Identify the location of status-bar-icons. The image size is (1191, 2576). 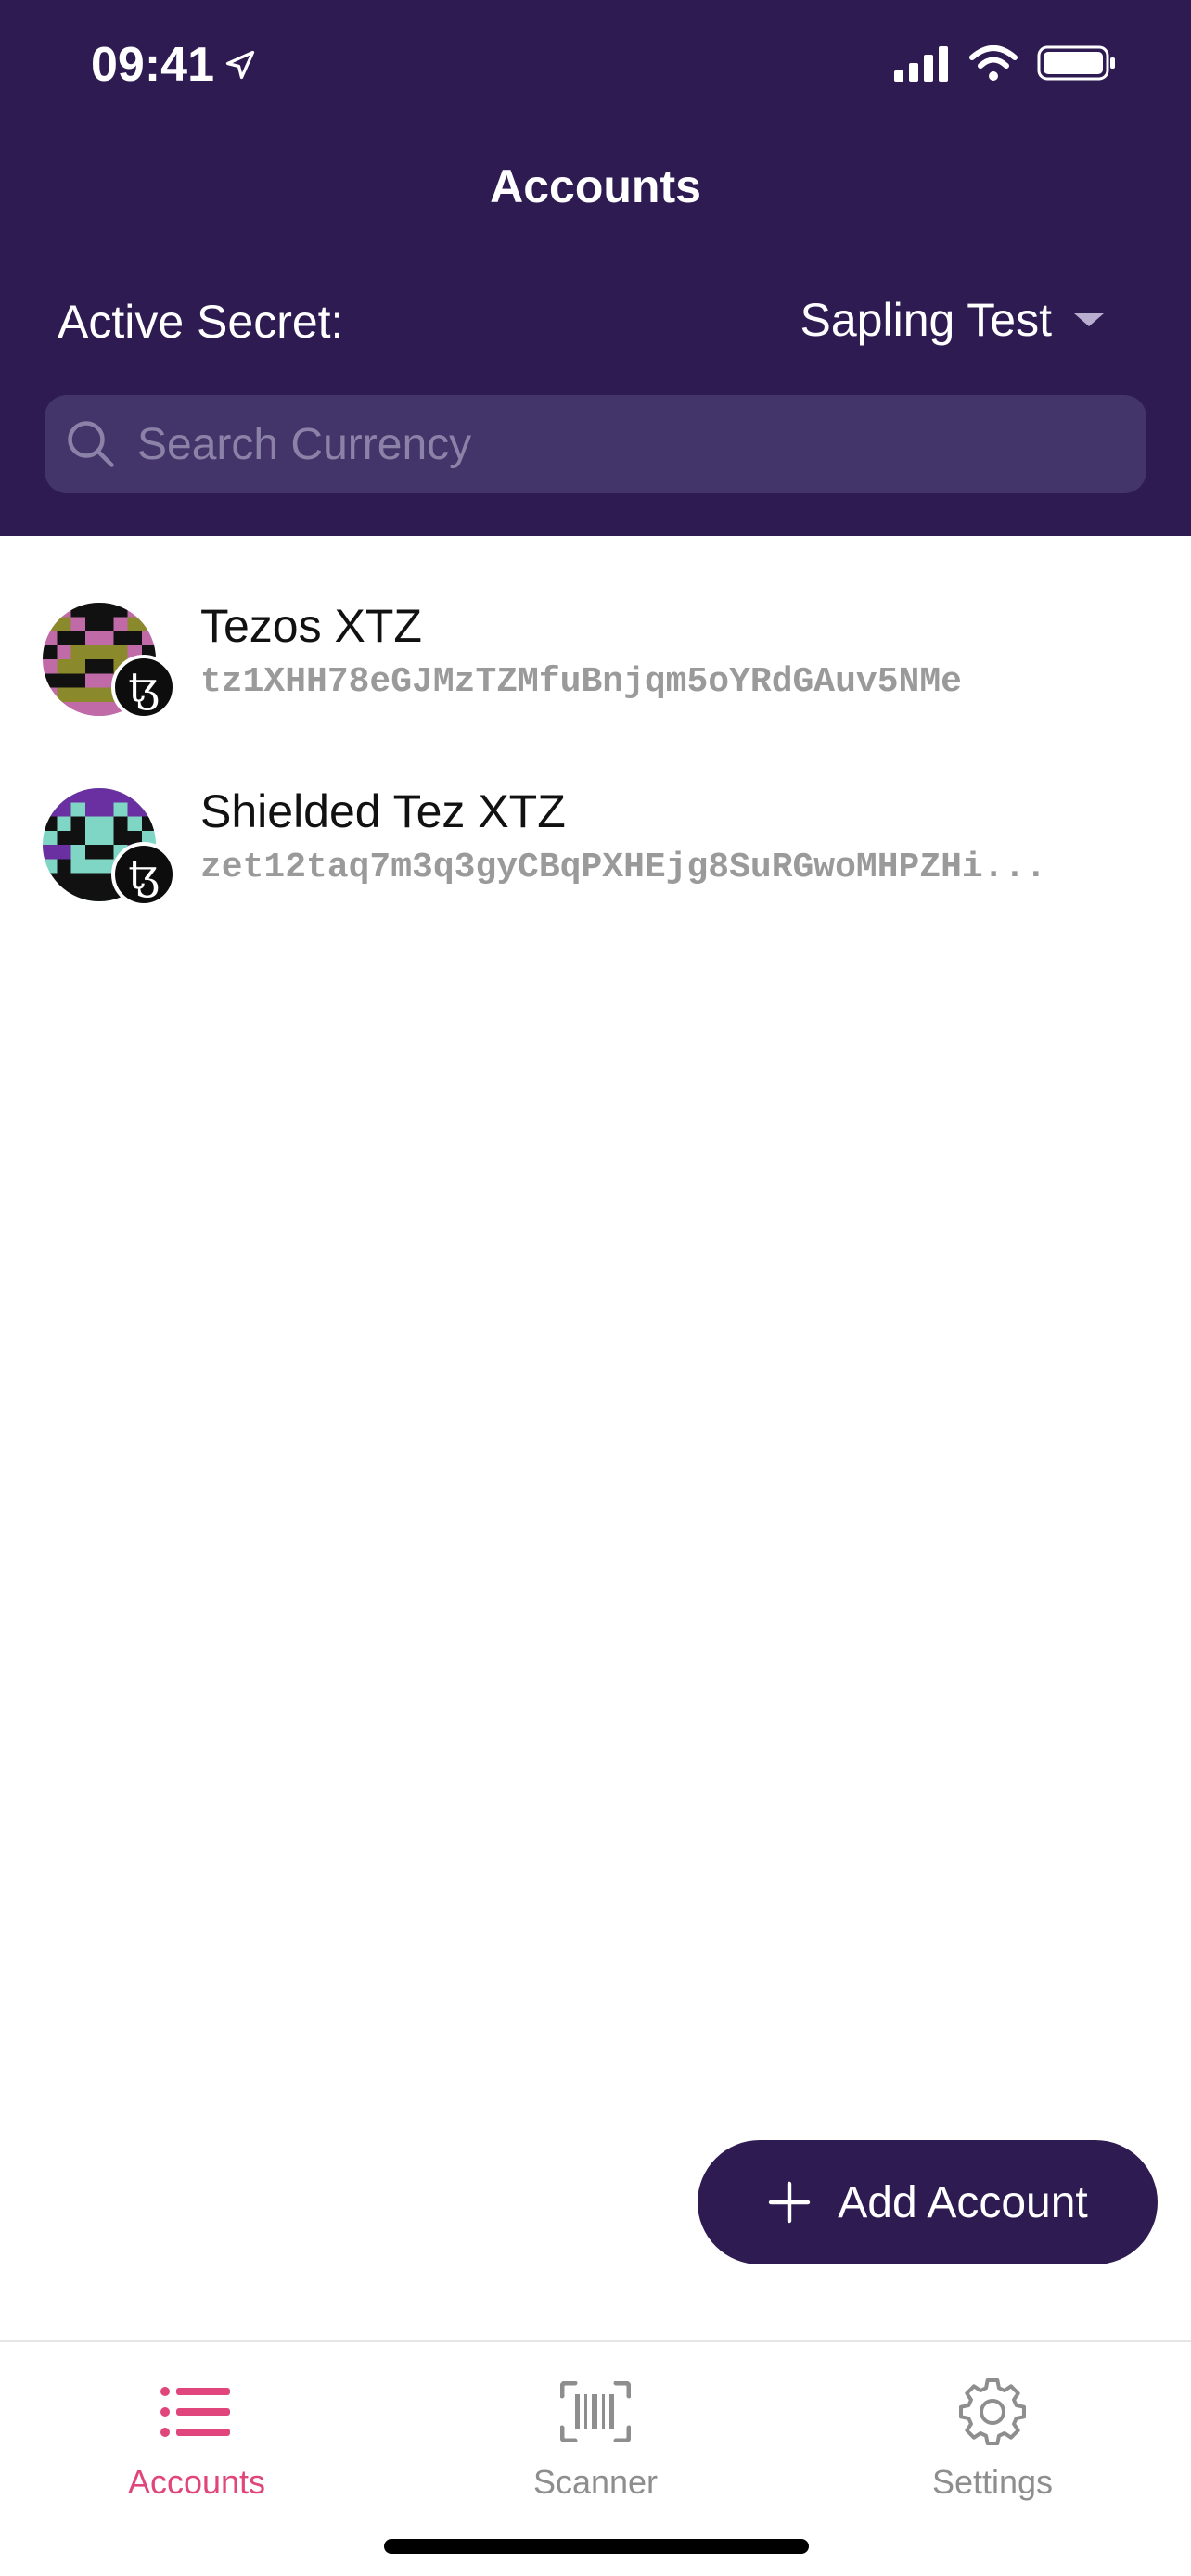
(1006, 64).